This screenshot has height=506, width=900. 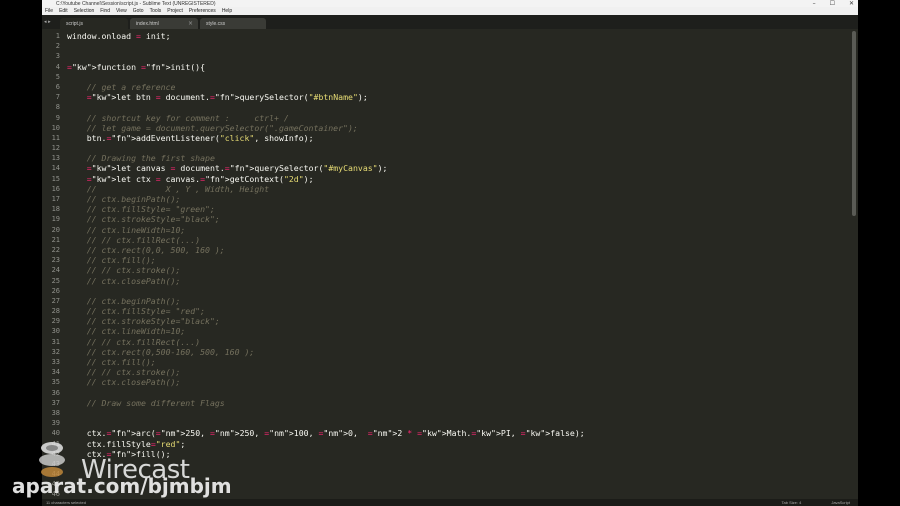 I want to click on line-number: 32, so click(x=55, y=351).